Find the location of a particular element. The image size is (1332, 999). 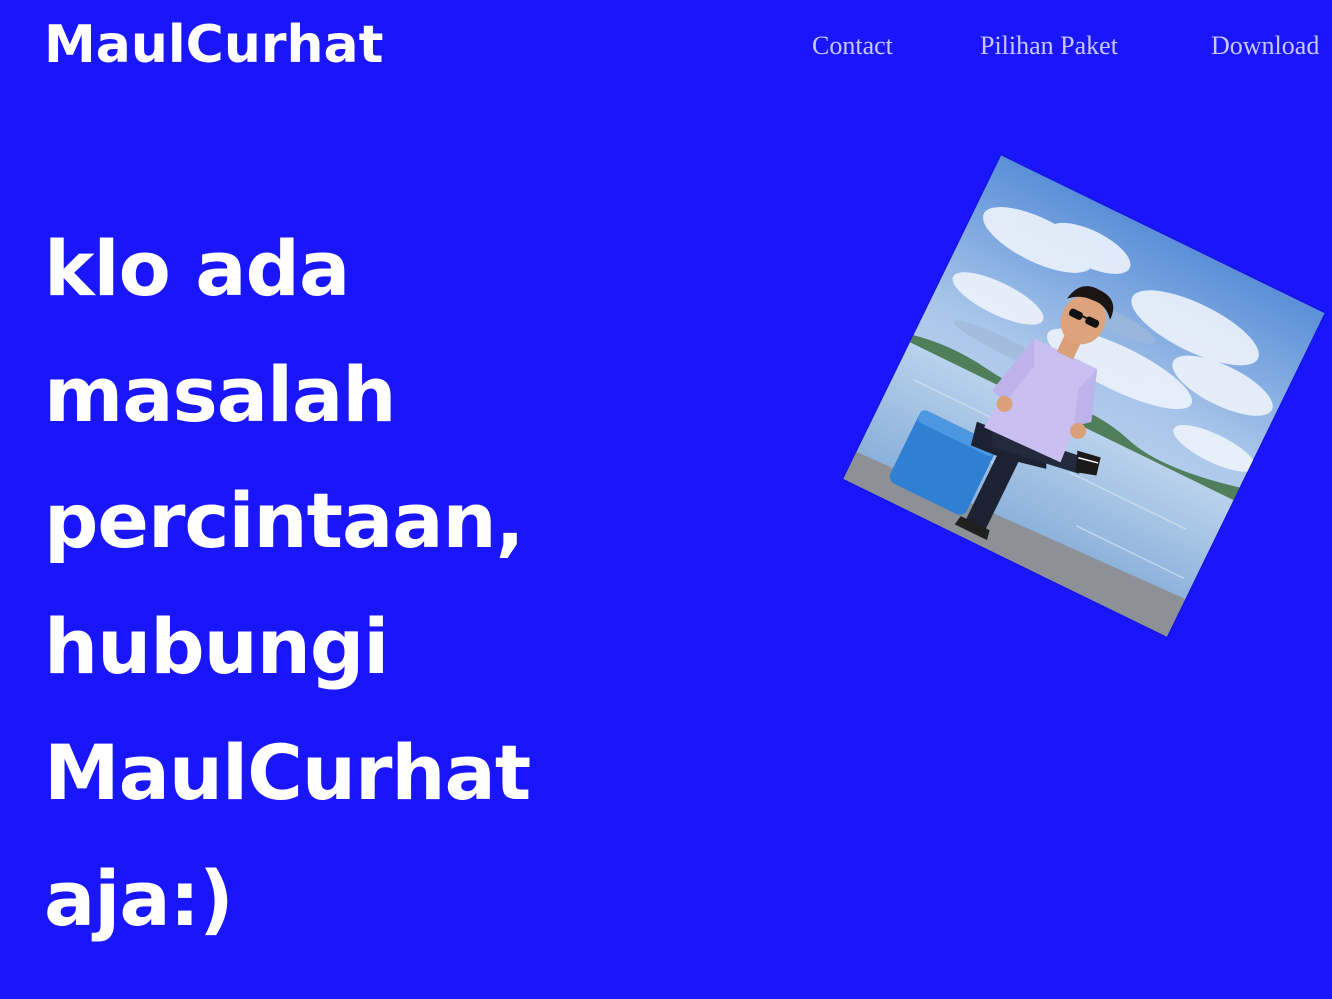

nav-link-download: Download is located at coordinates (1265, 46).